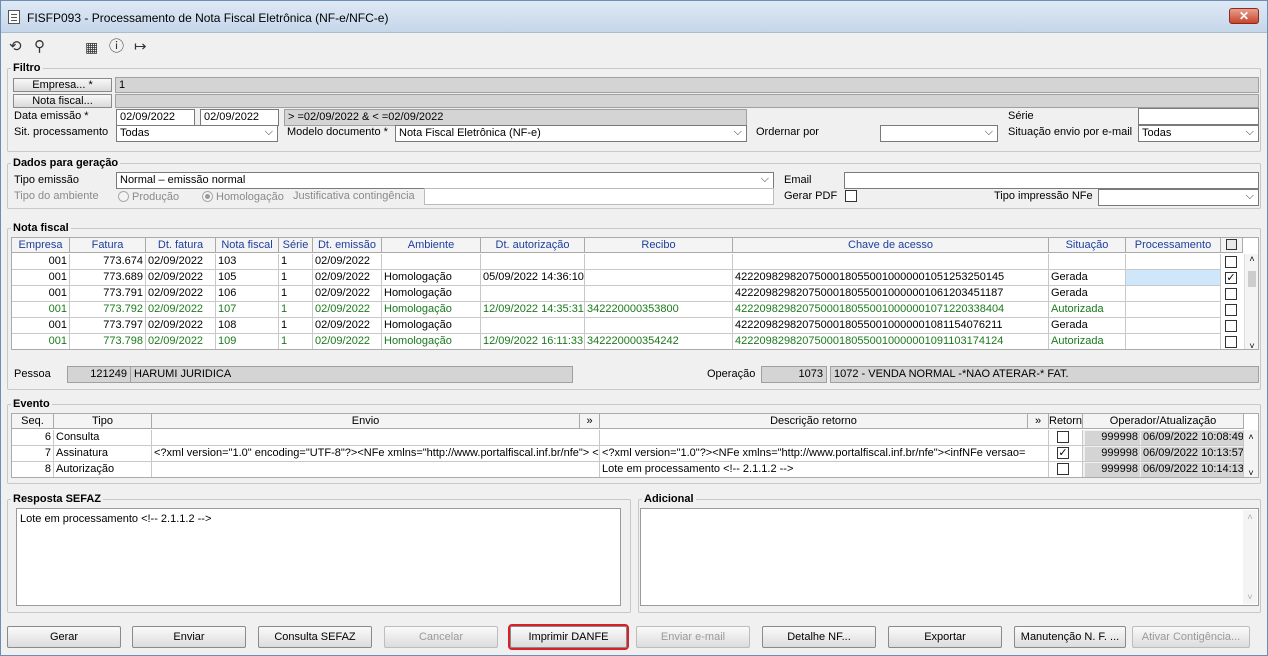 The image size is (1268, 656). Describe the element at coordinates (659, 245) in the screenshot. I see `nota-header-8: Recibo` at that location.